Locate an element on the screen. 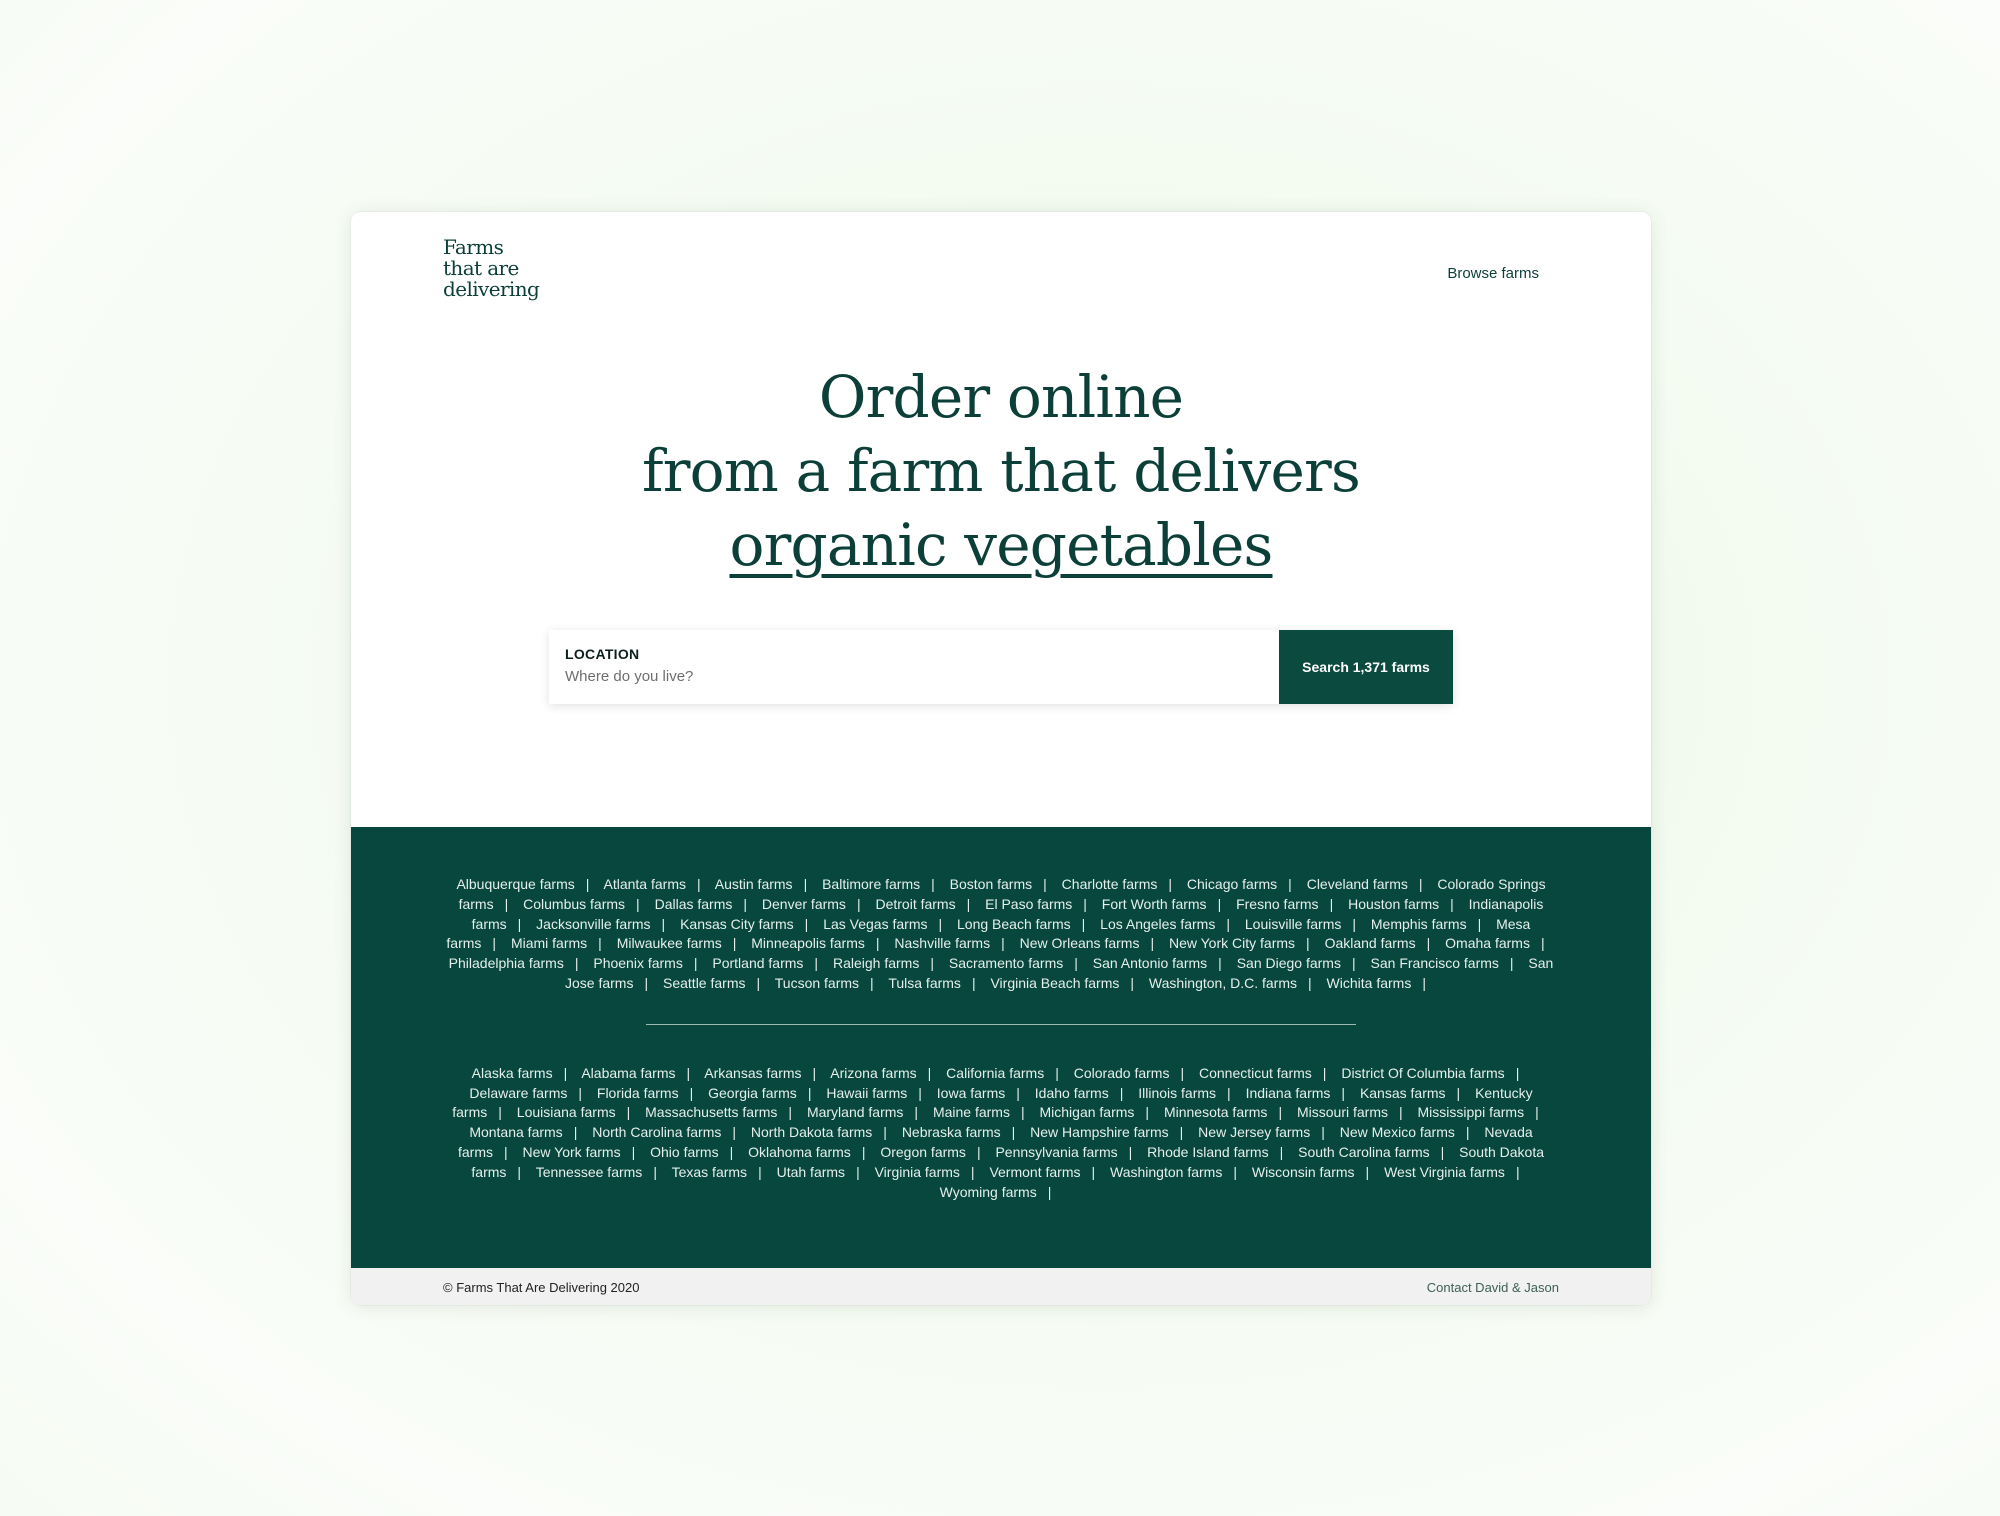 The width and height of the screenshot is (2000, 1516). state-link: Alaska farms is located at coordinates (512, 1073).